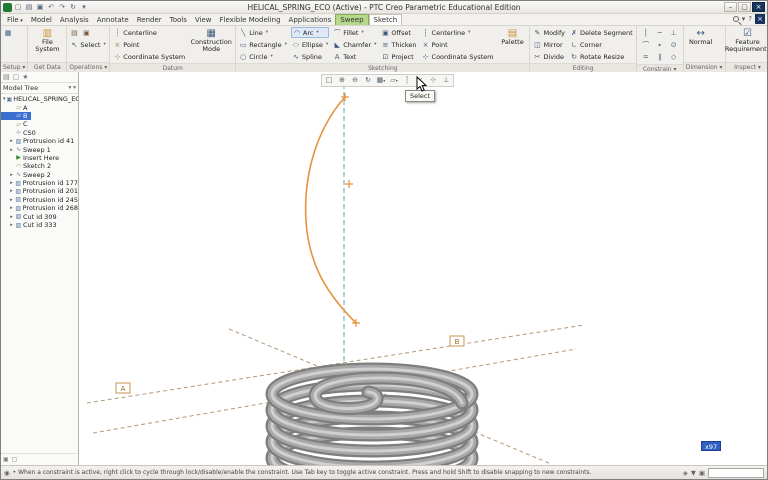 The width and height of the screenshot is (768, 480). What do you see at coordinates (88, 67) in the screenshot?
I see `group-label-operations: Operations ▾` at bounding box center [88, 67].